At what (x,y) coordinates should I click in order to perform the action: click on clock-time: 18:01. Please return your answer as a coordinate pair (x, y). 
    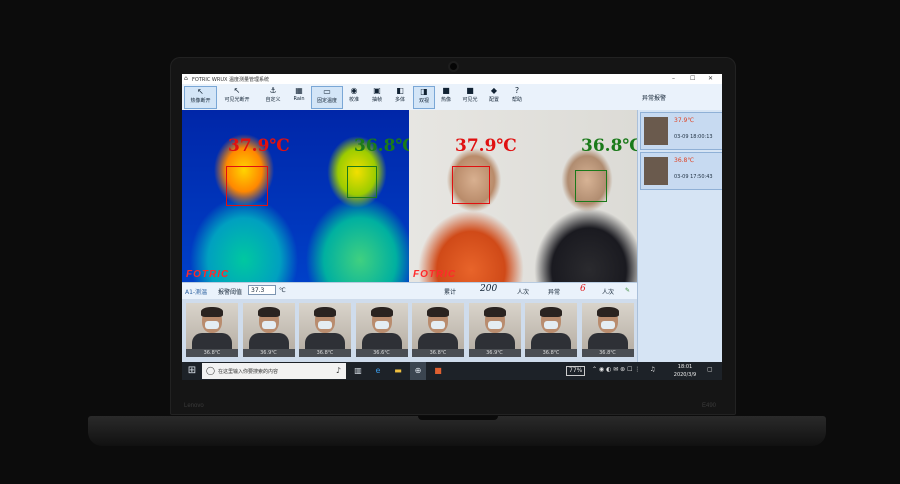
    Looking at the image, I should click on (685, 367).